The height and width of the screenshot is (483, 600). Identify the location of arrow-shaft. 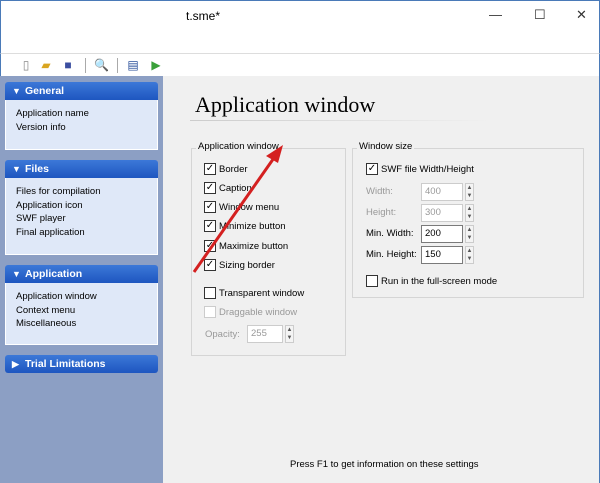
(235, 213).